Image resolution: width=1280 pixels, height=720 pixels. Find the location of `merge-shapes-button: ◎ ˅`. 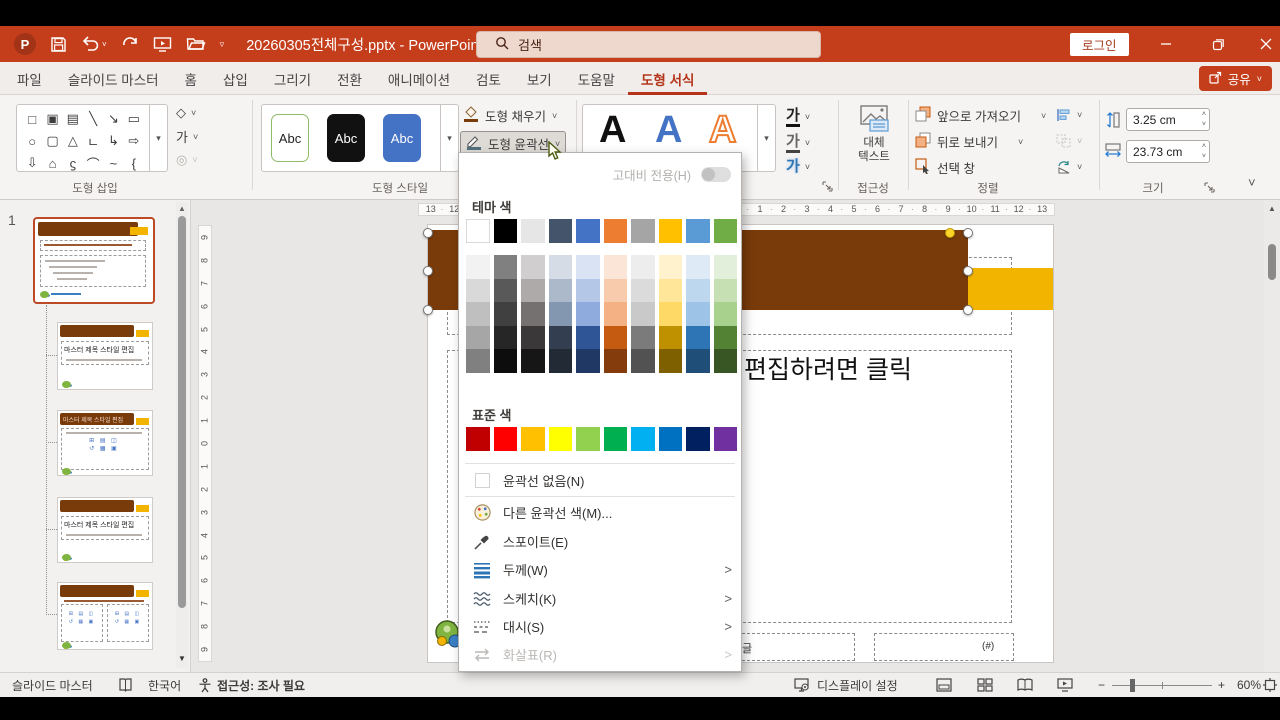

merge-shapes-button: ◎ ˅ is located at coordinates (187, 160).